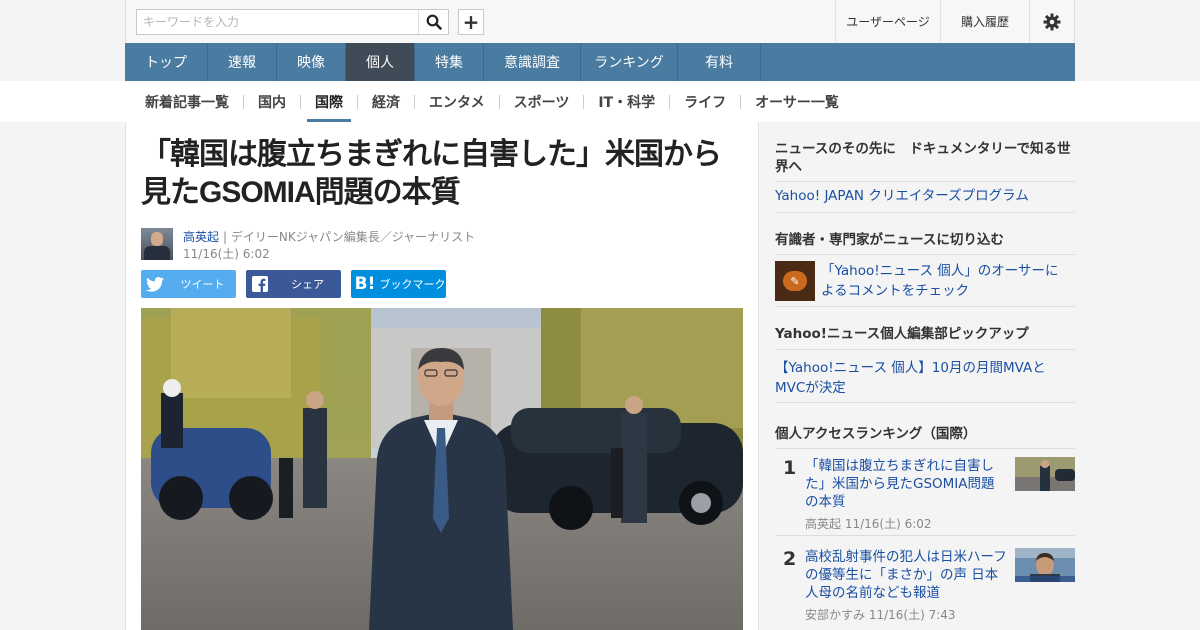 The width and height of the screenshot is (1200, 630). I want to click on settings-button, so click(1051, 21).